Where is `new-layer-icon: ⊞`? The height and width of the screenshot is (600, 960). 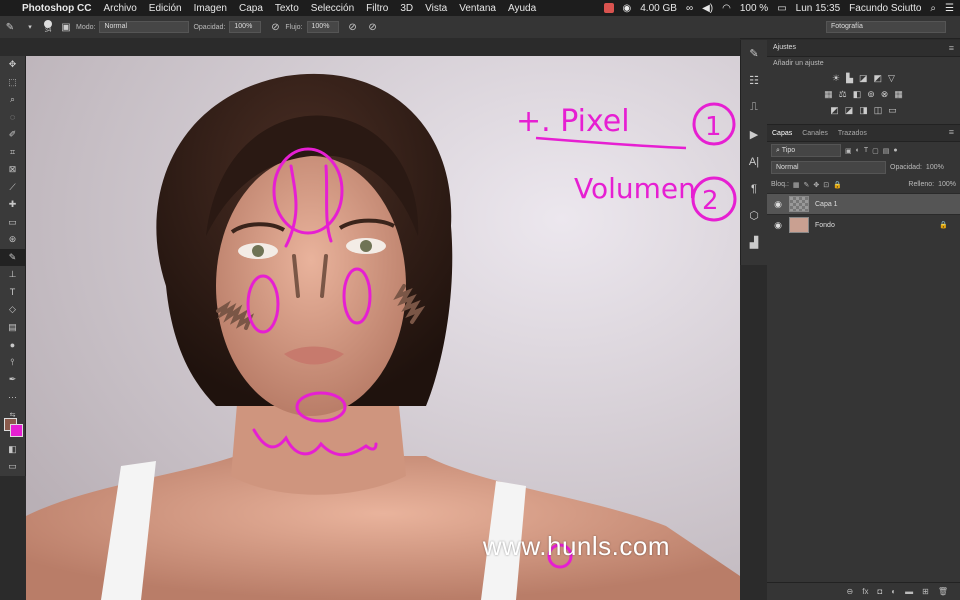 new-layer-icon: ⊞ is located at coordinates (925, 591).